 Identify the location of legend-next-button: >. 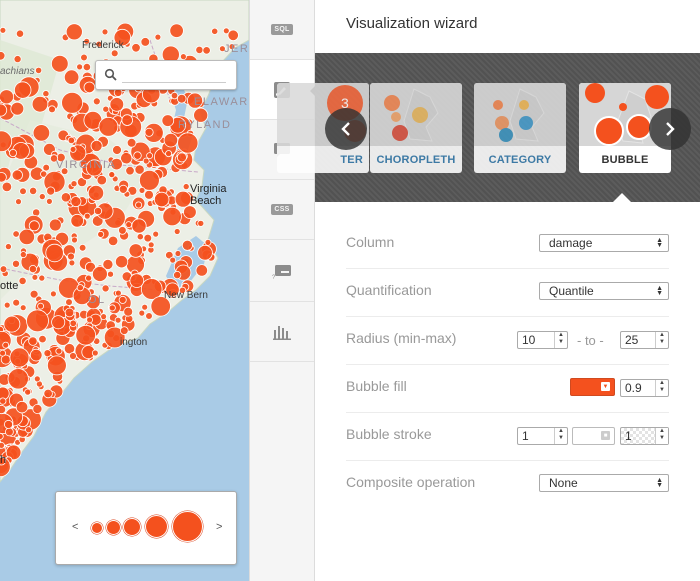
(219, 527).